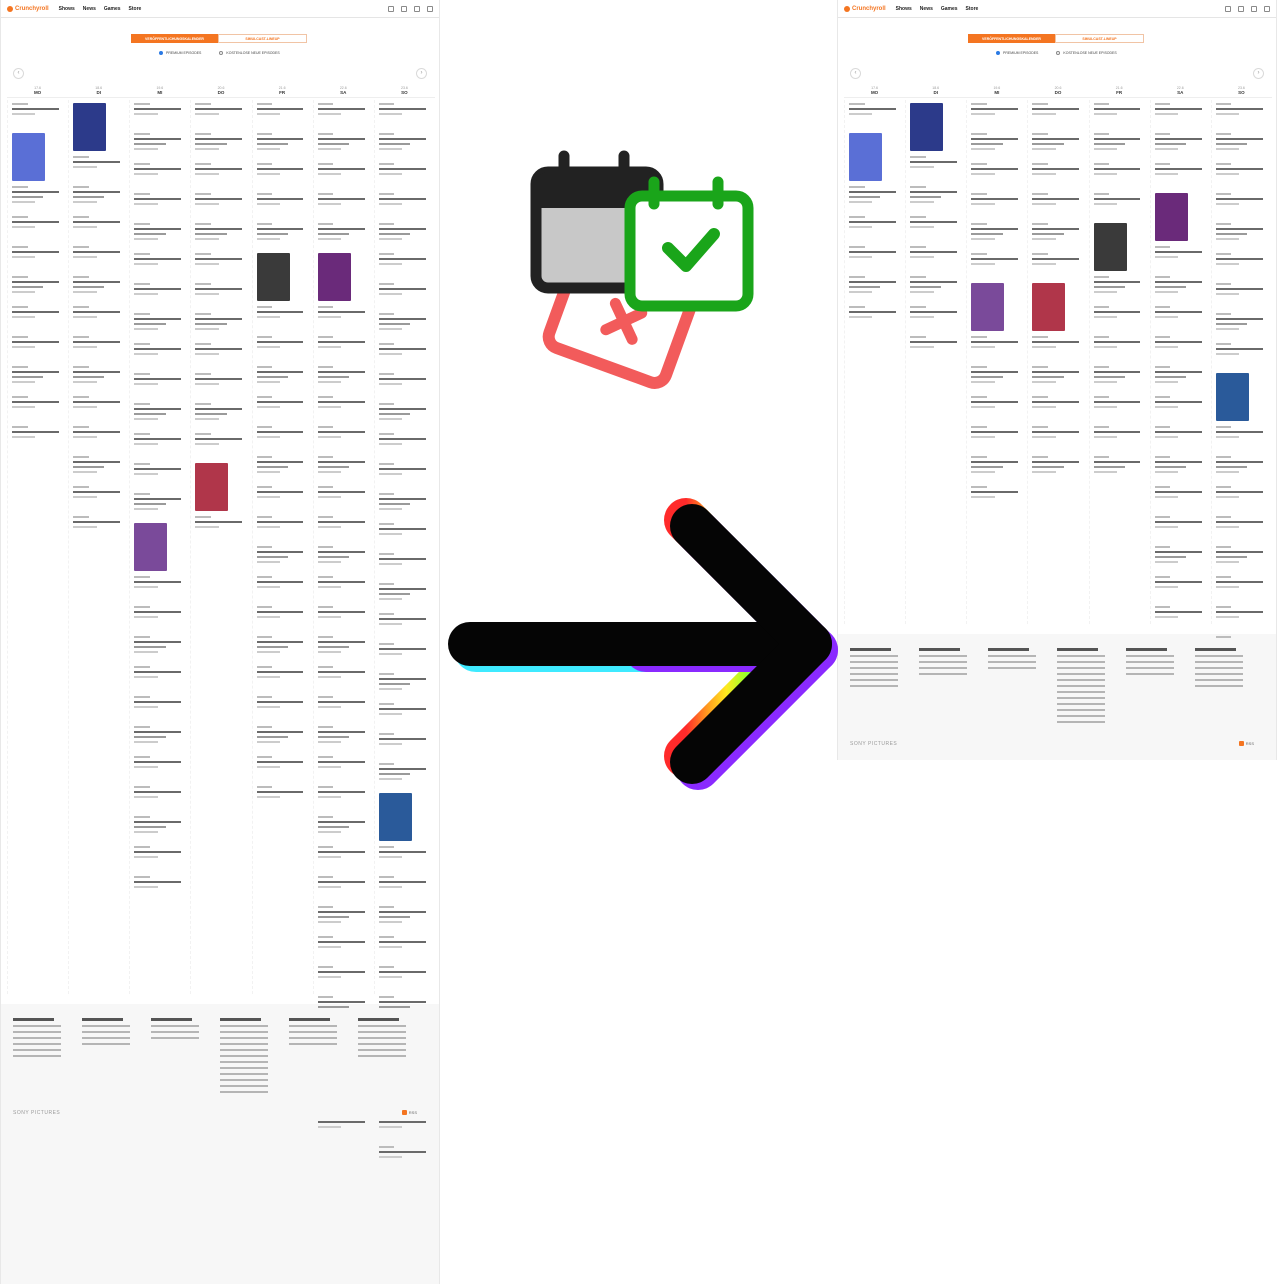 This screenshot has width=1284, height=1284. I want to click on bookmark-icon, so click(1228, 8).